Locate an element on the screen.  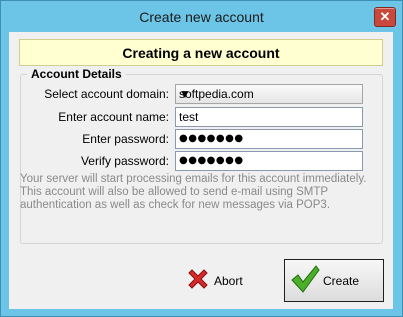
verify-password-input: ●●●●●●● is located at coordinates (269, 161).